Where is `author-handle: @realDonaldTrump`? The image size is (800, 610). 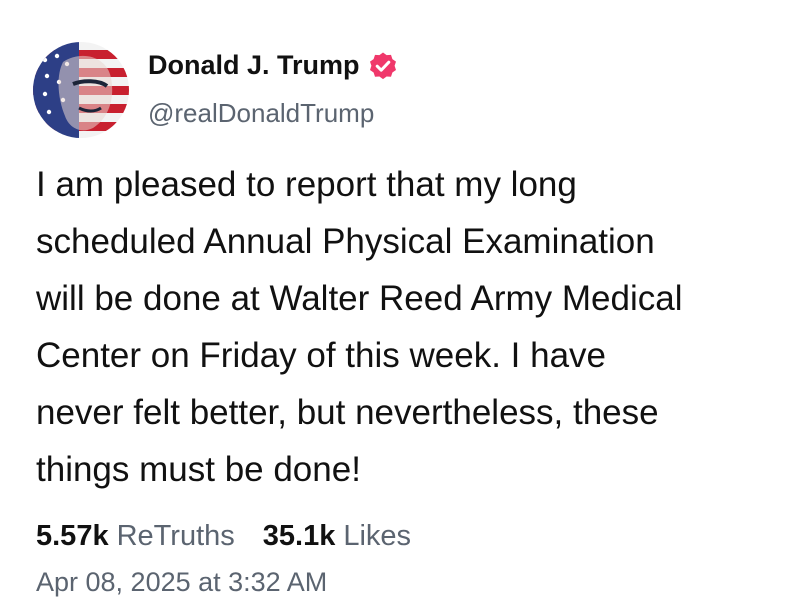
author-handle: @realDonaldTrump is located at coordinates (261, 113).